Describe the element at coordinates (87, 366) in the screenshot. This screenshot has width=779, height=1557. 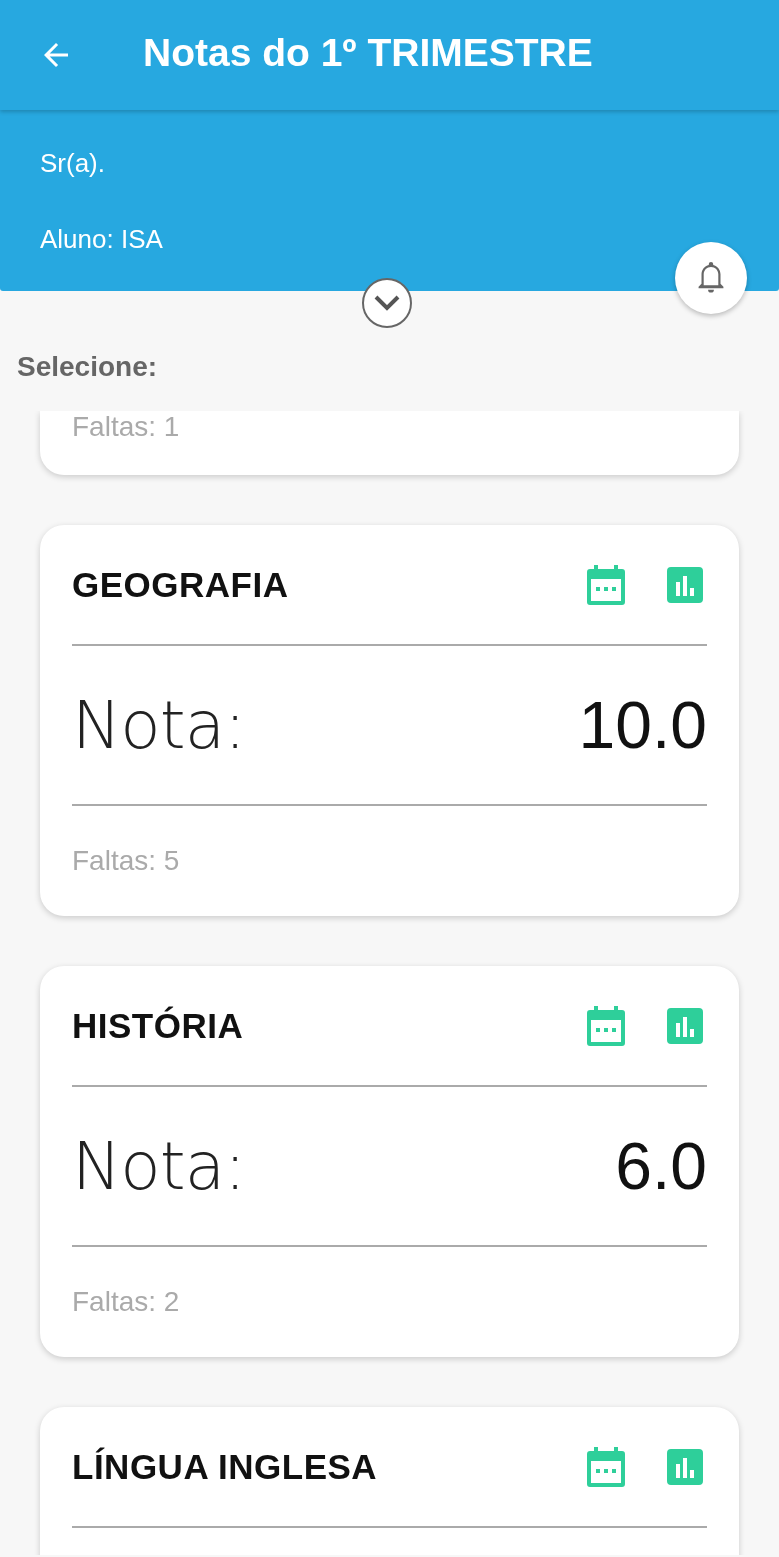
I see `section-label: Selecione:` at that location.